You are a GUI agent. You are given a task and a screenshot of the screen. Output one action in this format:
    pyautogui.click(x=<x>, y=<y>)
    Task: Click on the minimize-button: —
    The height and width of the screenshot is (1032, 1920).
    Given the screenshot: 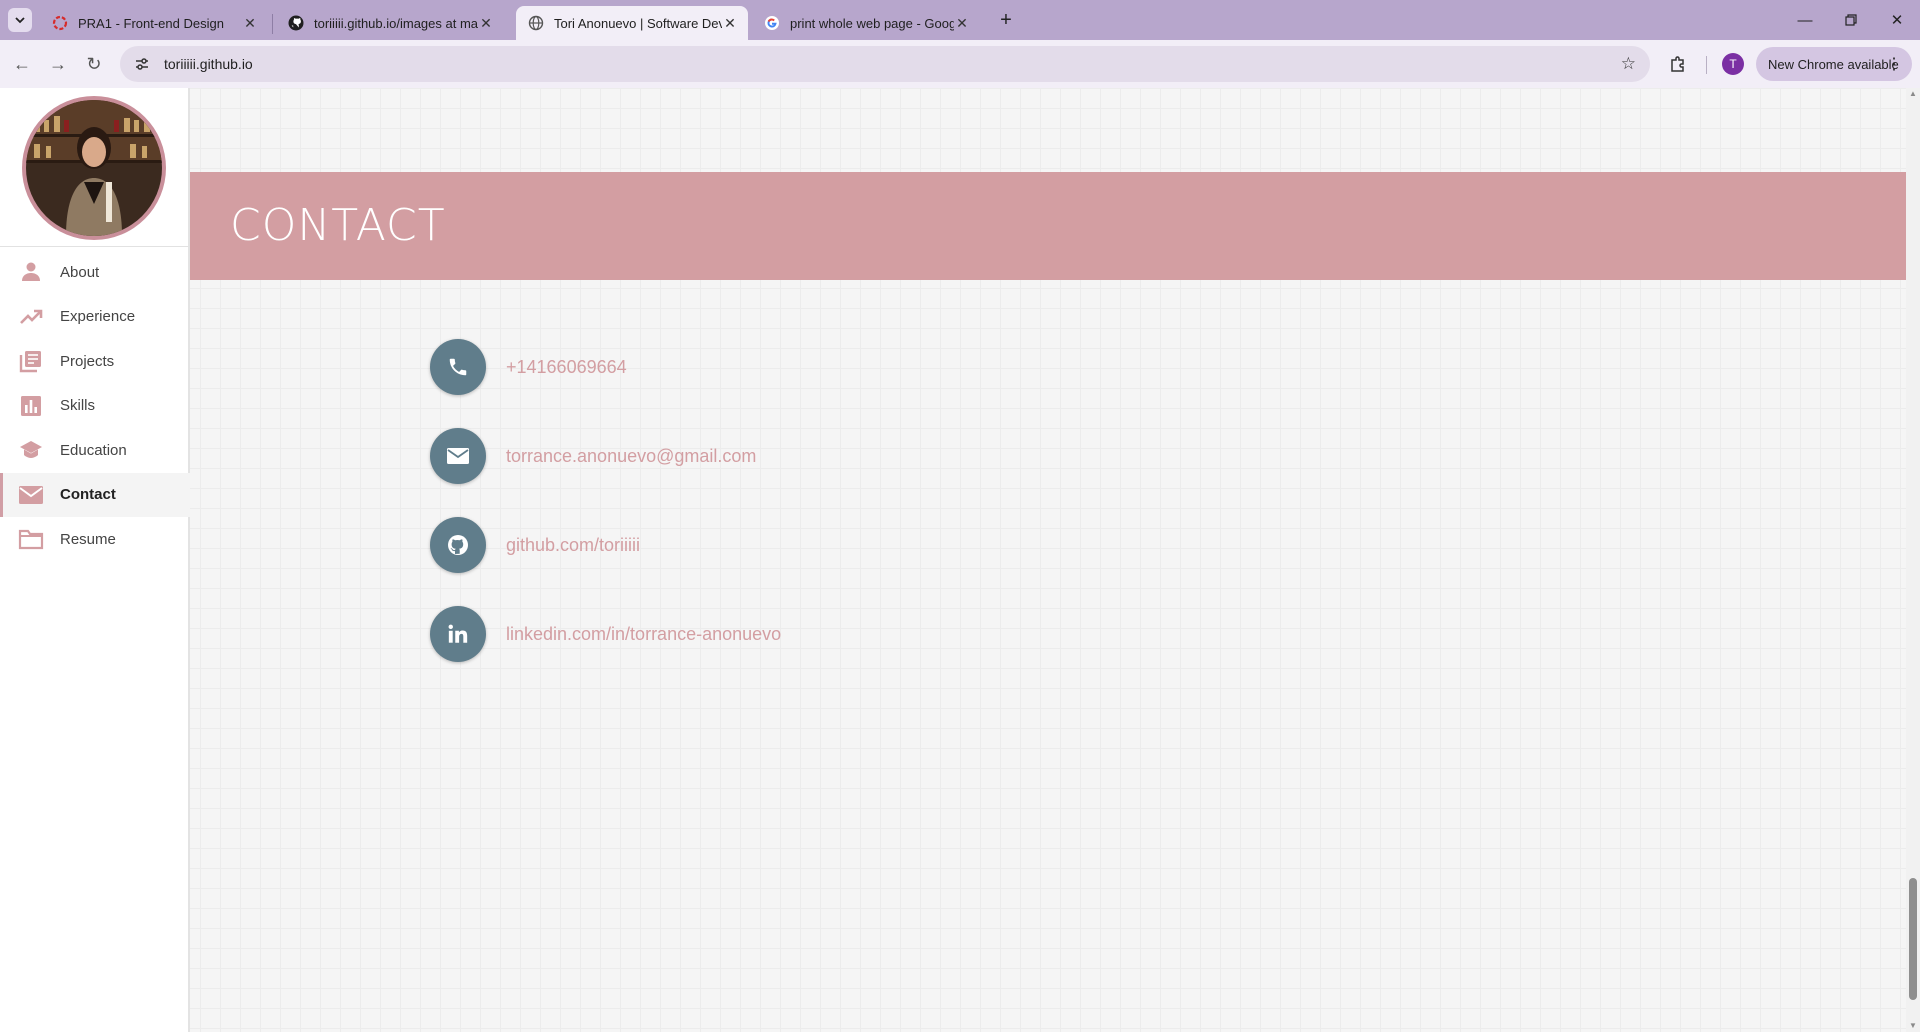 What is the action you would take?
    pyautogui.click(x=1805, y=20)
    